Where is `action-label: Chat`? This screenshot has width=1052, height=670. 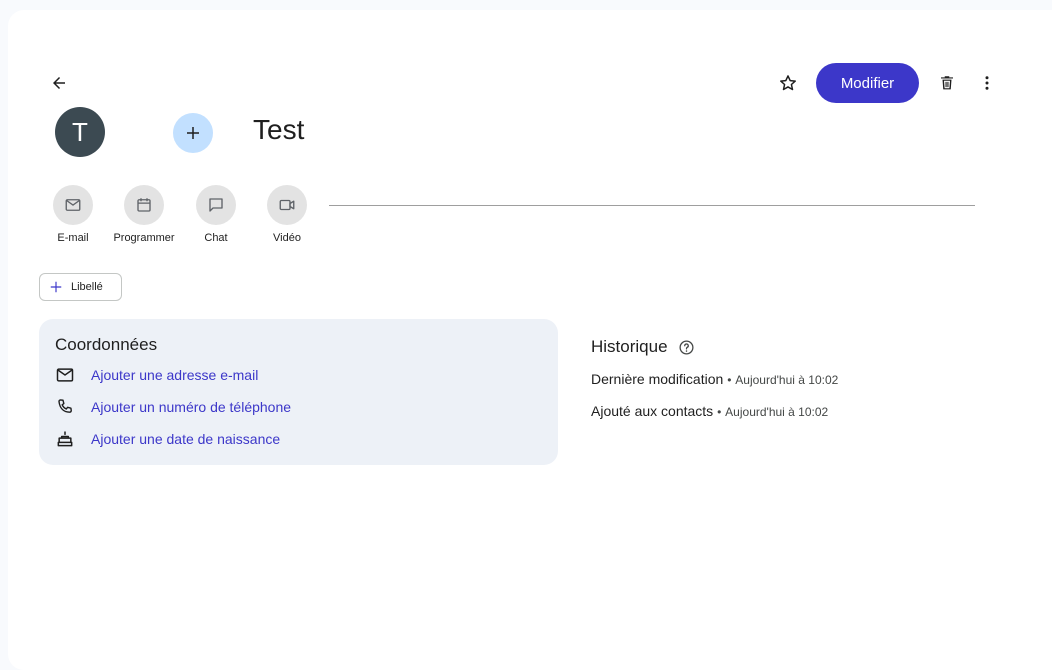 action-label: Chat is located at coordinates (216, 238).